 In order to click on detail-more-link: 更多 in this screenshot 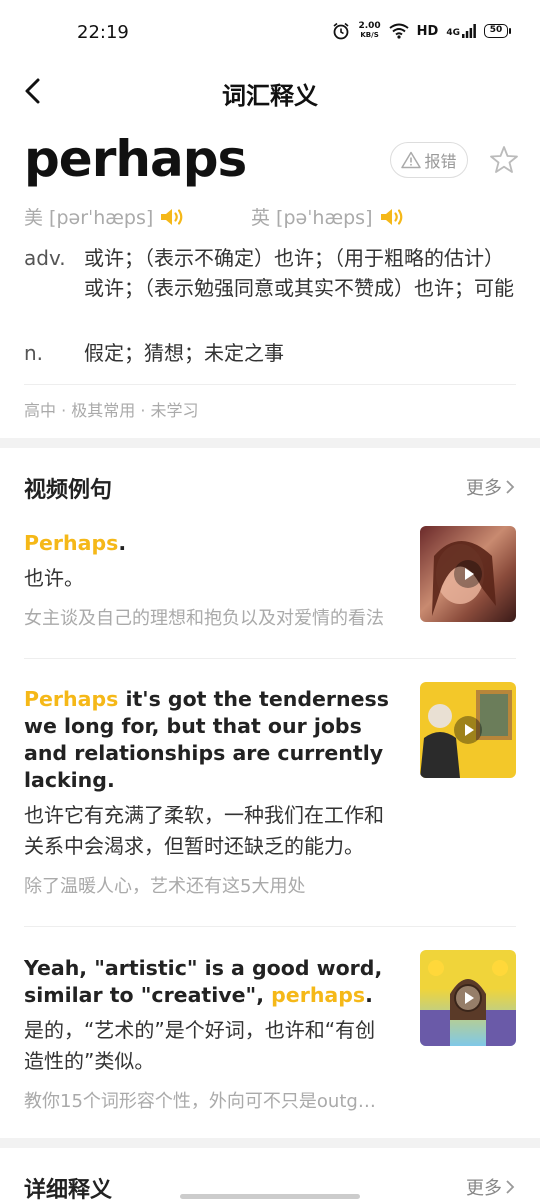, I will do `click(491, 1187)`.